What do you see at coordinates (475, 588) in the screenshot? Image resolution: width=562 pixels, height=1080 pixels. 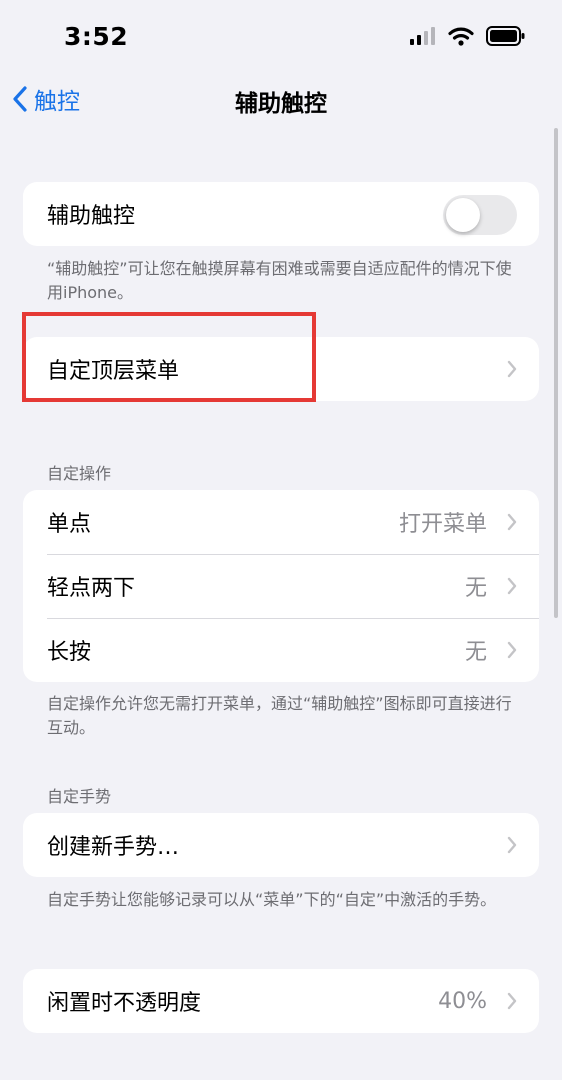 I see `double-tap-value: 无` at bounding box center [475, 588].